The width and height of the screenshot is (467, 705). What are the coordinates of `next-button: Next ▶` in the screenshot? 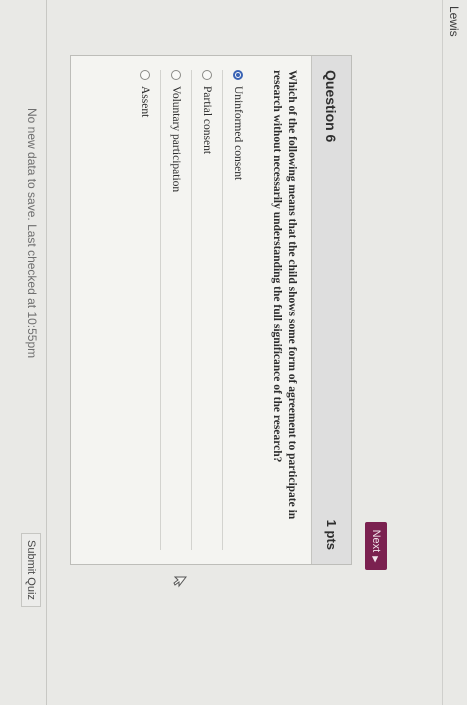 It's located at (376, 546).